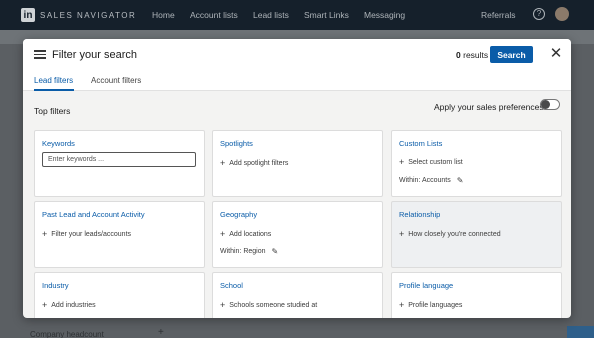  I want to click on card-profile-language: Profile language + Profile languages, so click(476, 295).